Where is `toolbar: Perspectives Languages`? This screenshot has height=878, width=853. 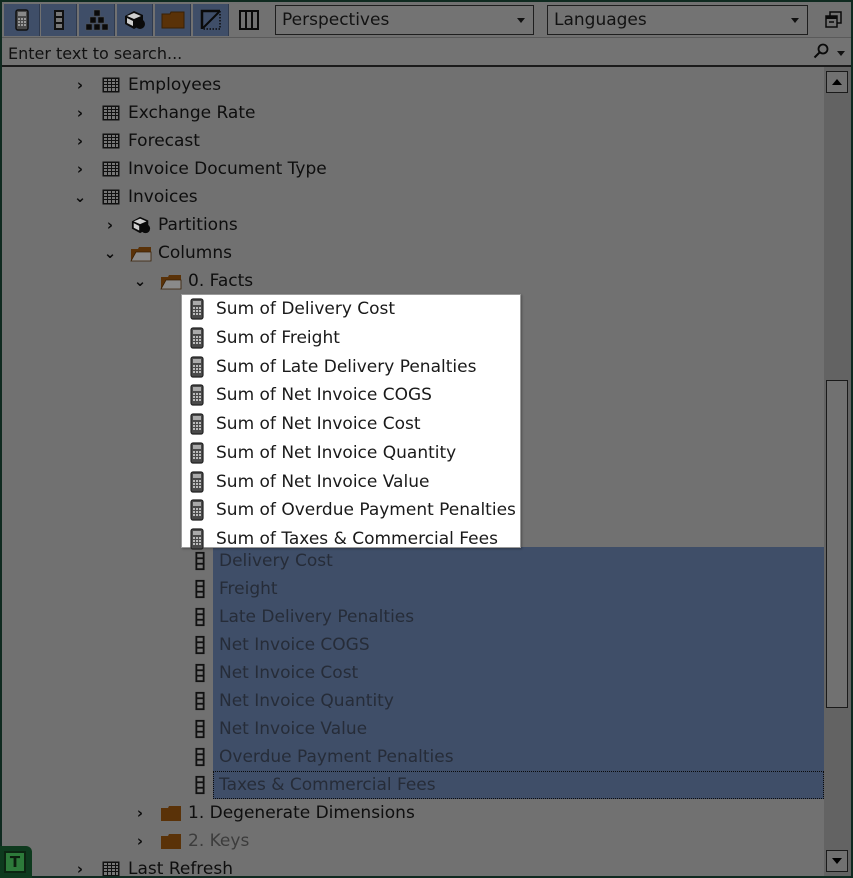
toolbar: Perspectives Languages is located at coordinates (426, 19).